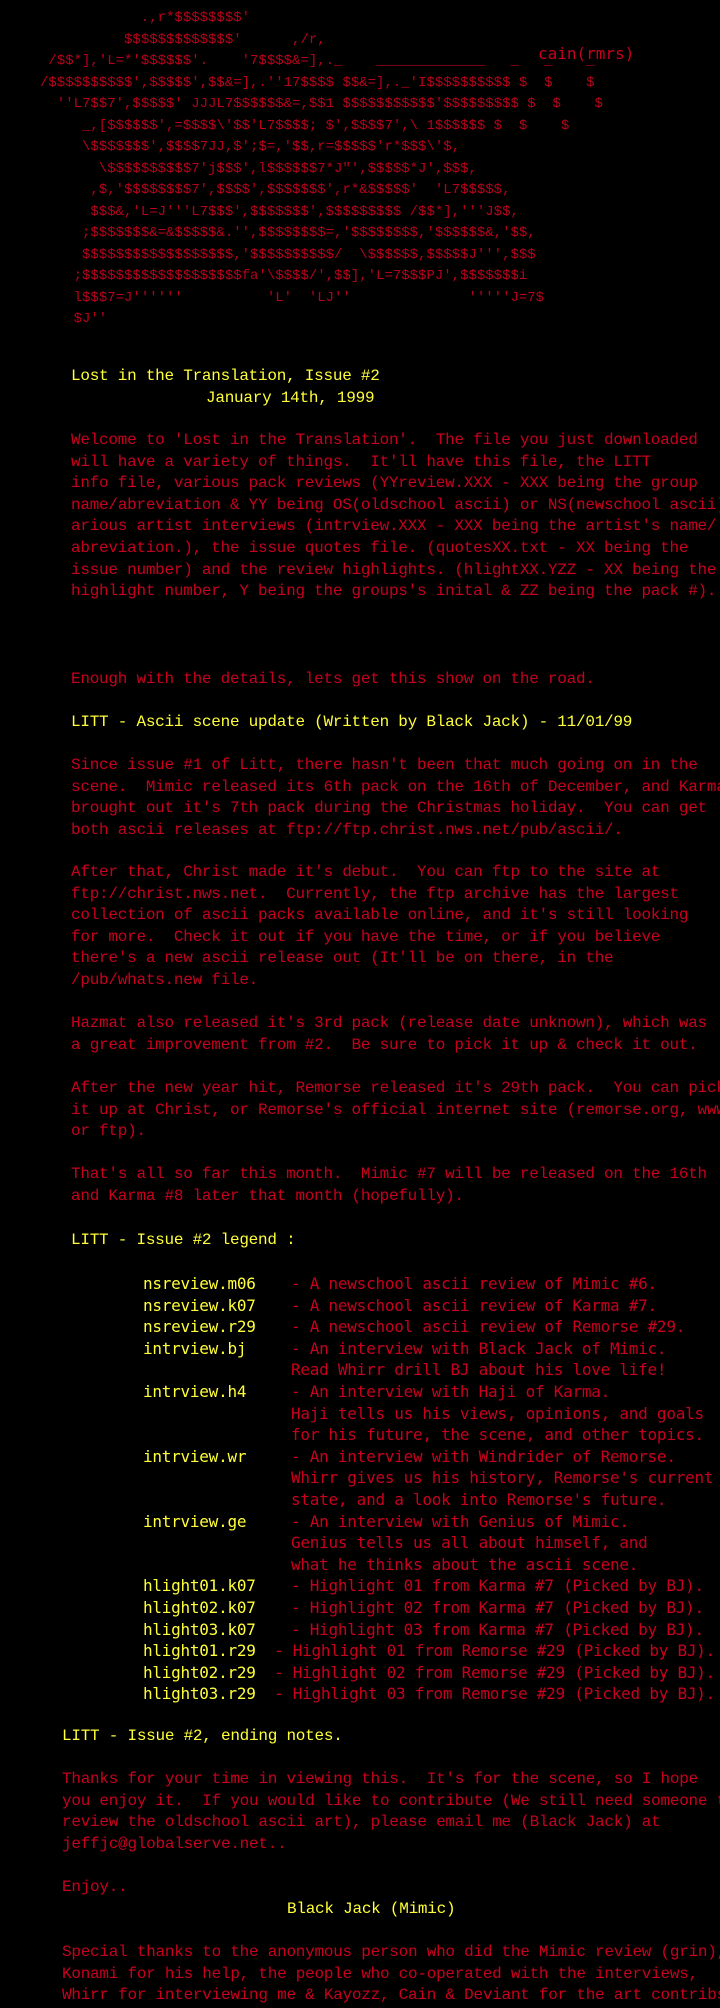  Describe the element at coordinates (225, 376) in the screenshot. I see `issue-title: Lost in the Translation, Issue #2` at that location.